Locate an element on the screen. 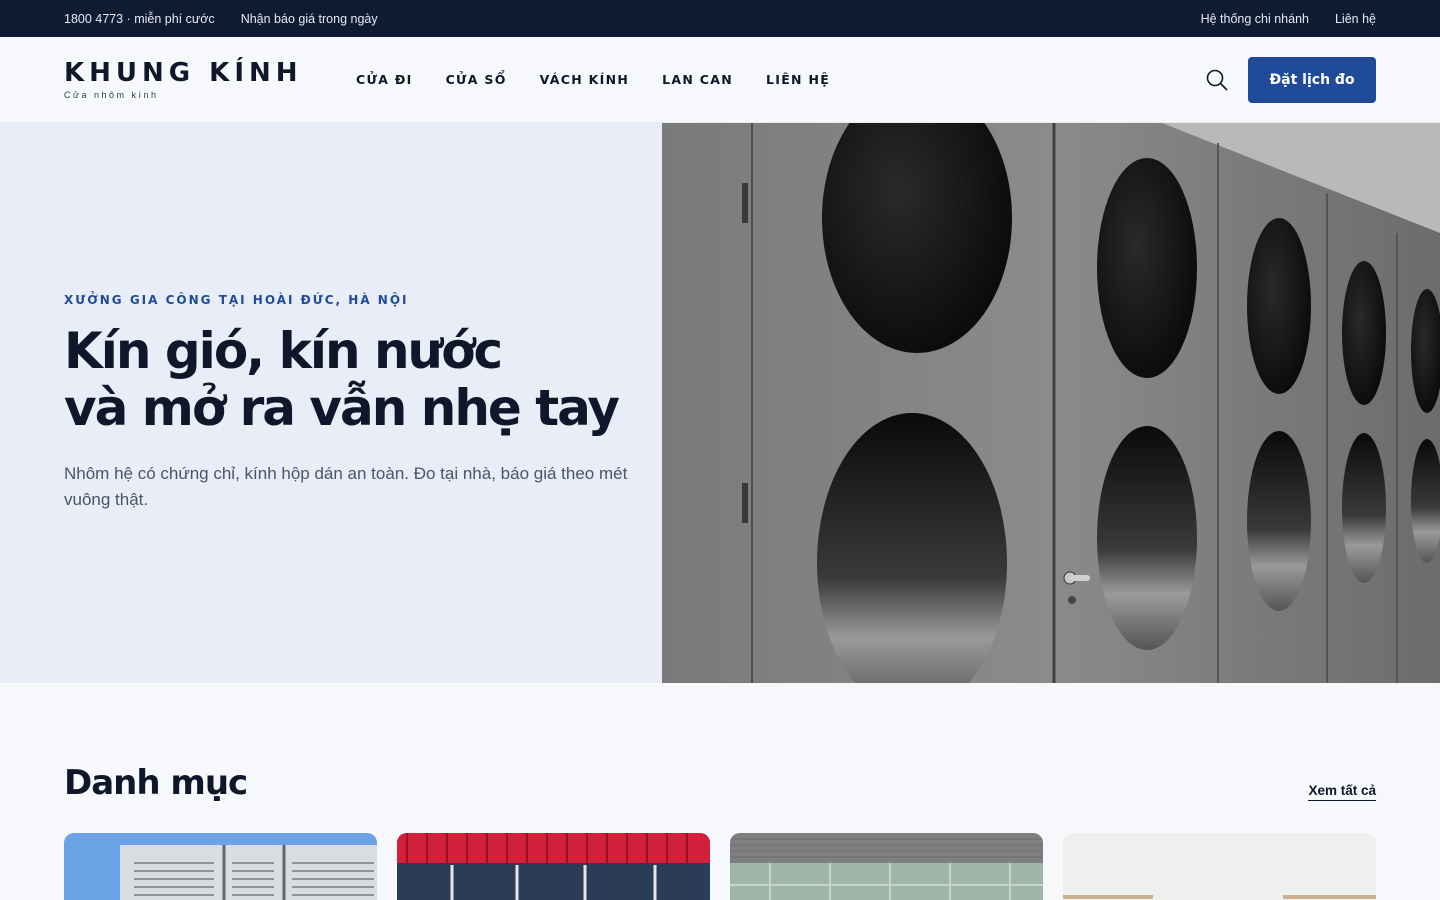  book-measurement-button: Đặt lịch đo is located at coordinates (1312, 79).